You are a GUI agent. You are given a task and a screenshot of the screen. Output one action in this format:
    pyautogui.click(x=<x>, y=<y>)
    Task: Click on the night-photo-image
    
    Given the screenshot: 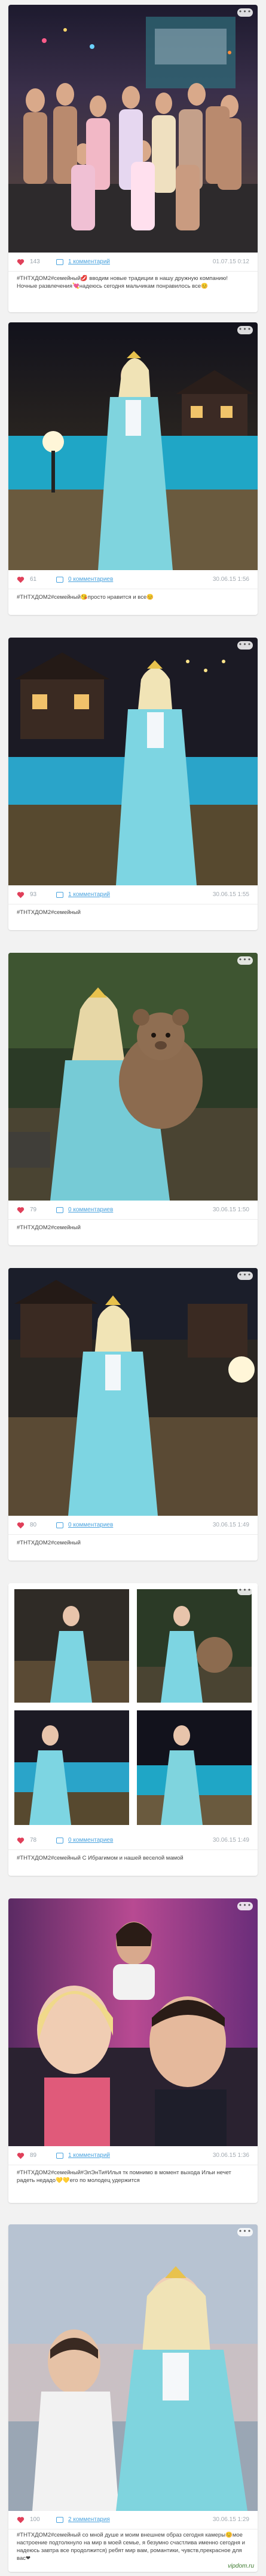 What is the action you would take?
    pyautogui.click(x=133, y=761)
    